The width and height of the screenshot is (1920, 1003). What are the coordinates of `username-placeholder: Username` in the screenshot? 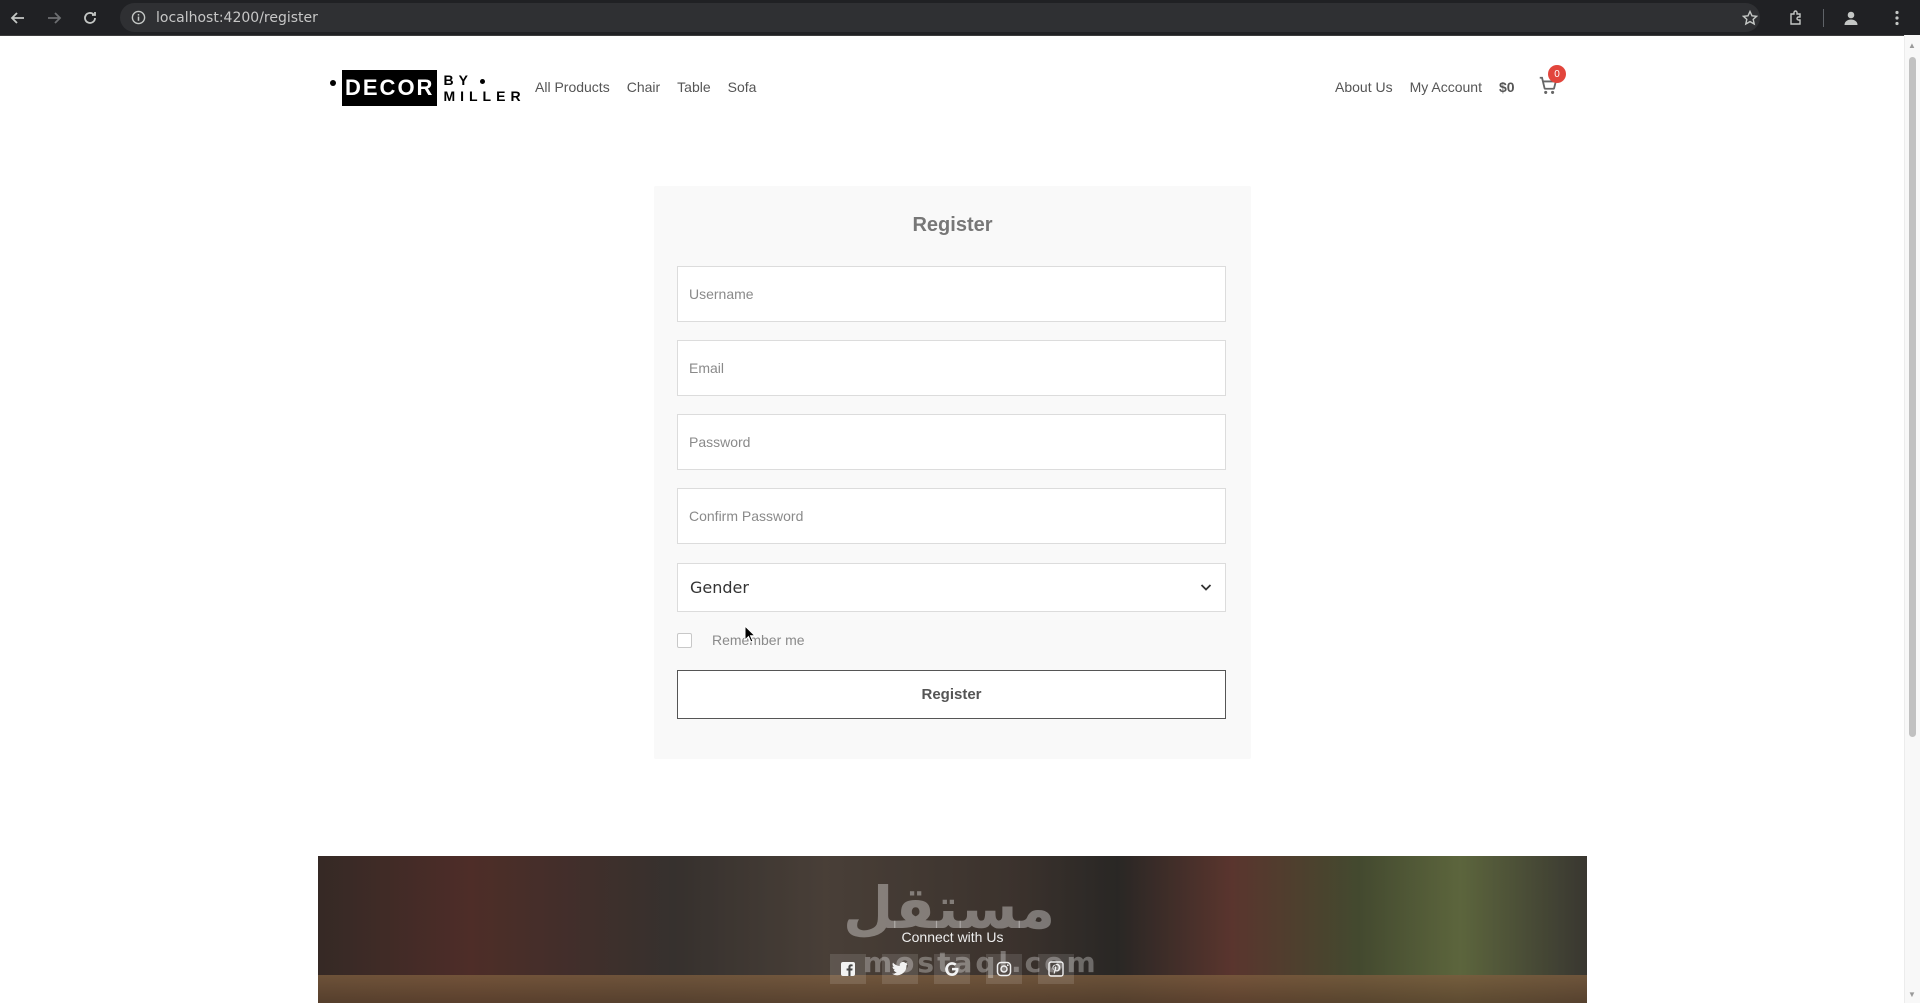 It's located at (721, 294).